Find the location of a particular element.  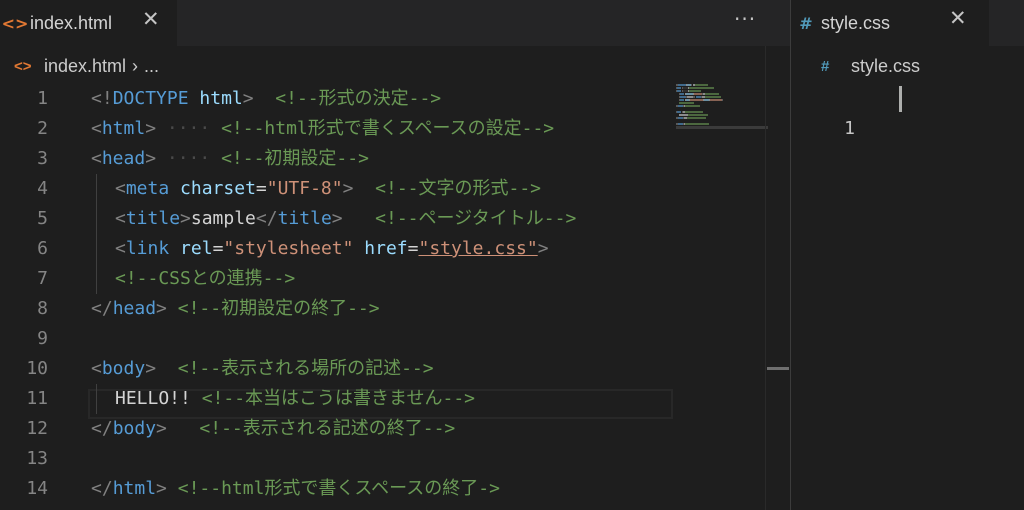

code-token: <!--形式の決定--> is located at coordinates (358, 98).